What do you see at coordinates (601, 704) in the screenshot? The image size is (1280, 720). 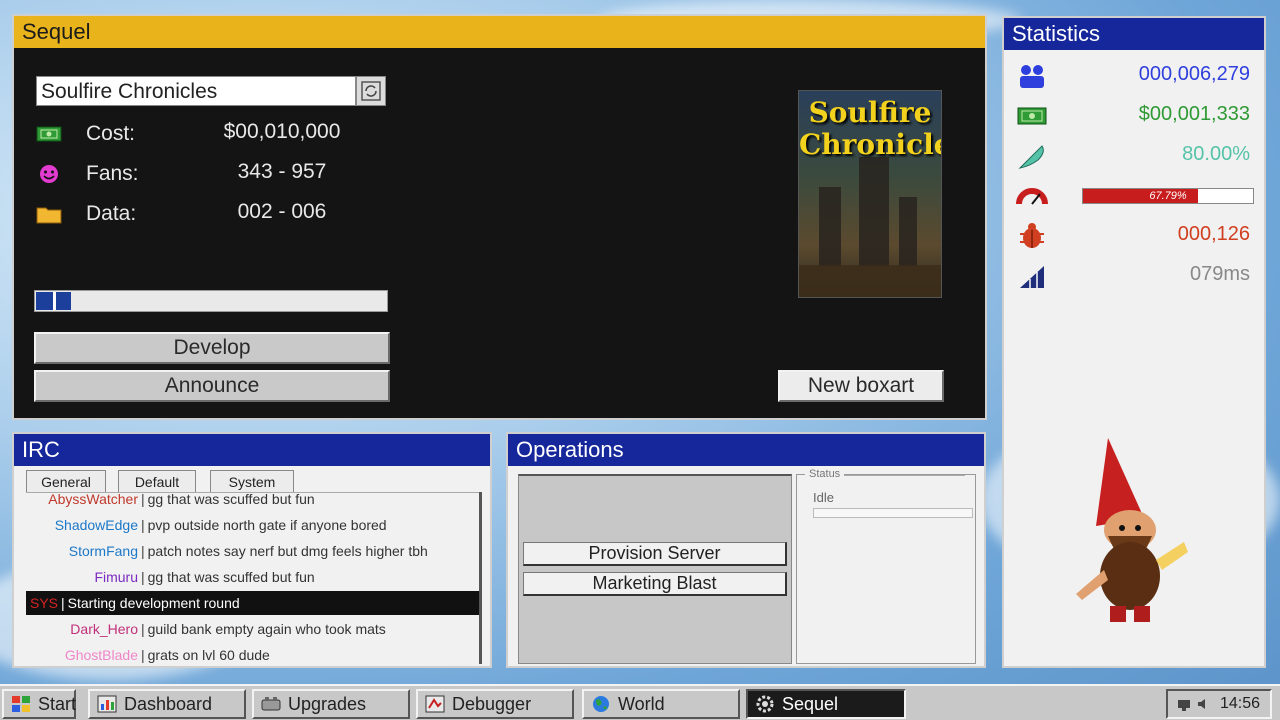 I see `globe-icon` at bounding box center [601, 704].